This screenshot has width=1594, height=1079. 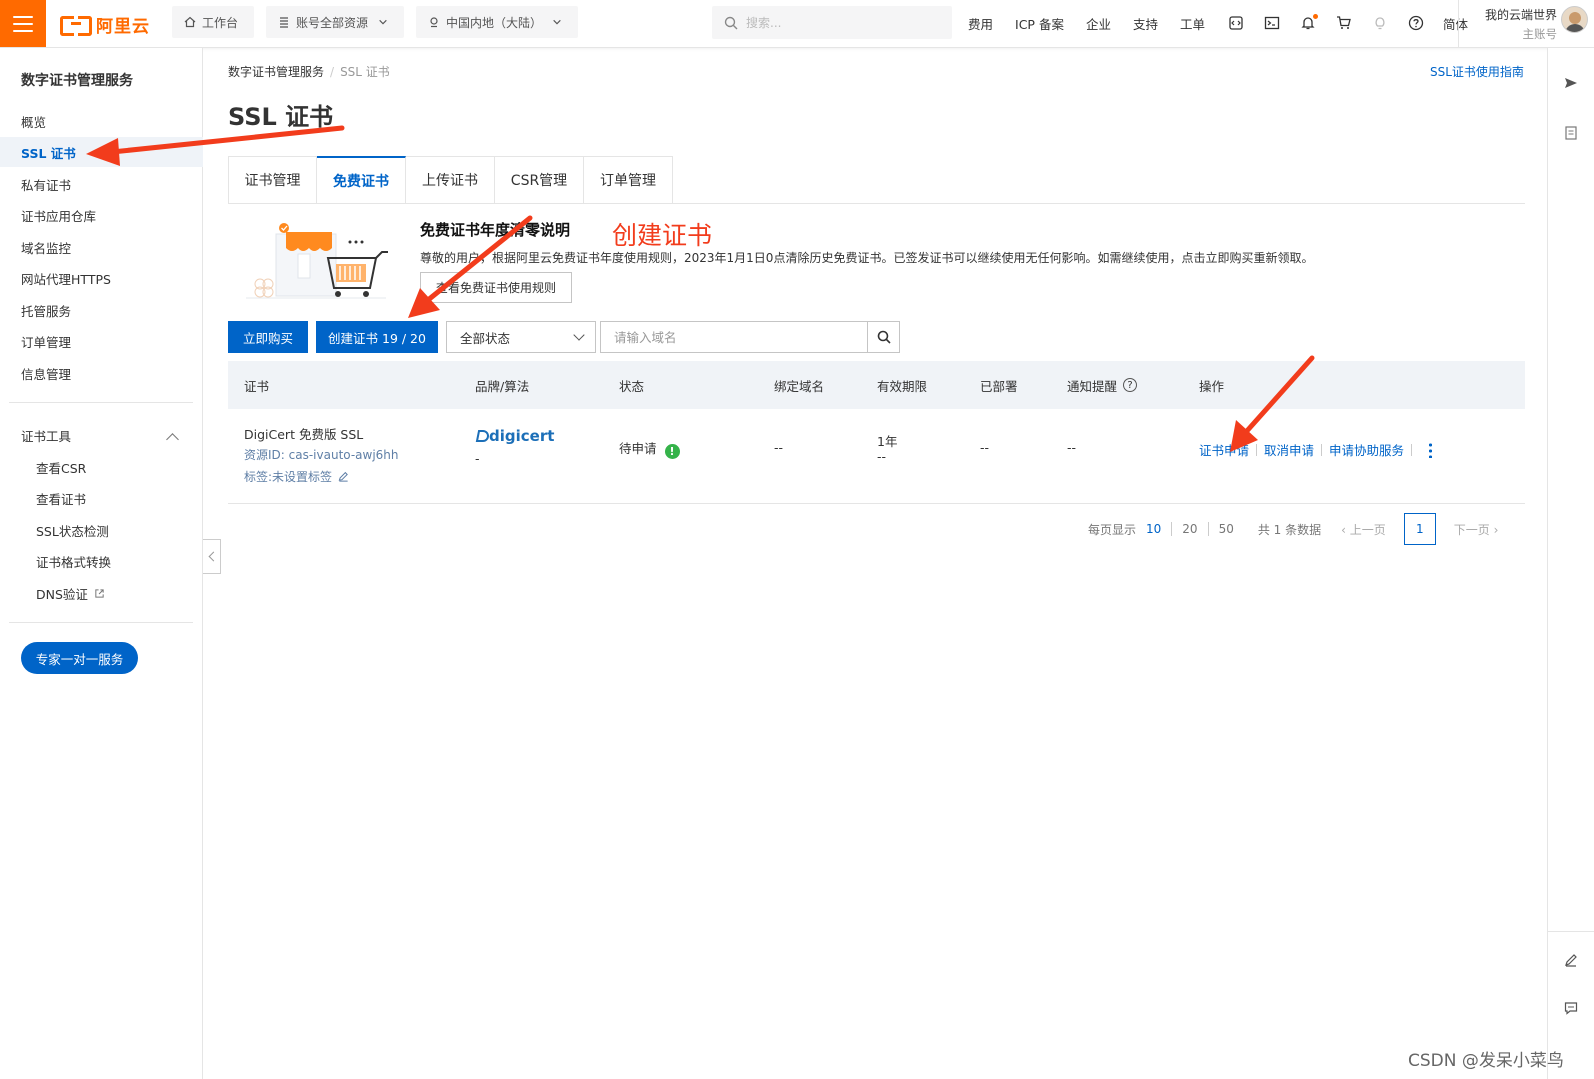 What do you see at coordinates (539, 180) in the screenshot?
I see `tab-csr-manage: CSR管理` at bounding box center [539, 180].